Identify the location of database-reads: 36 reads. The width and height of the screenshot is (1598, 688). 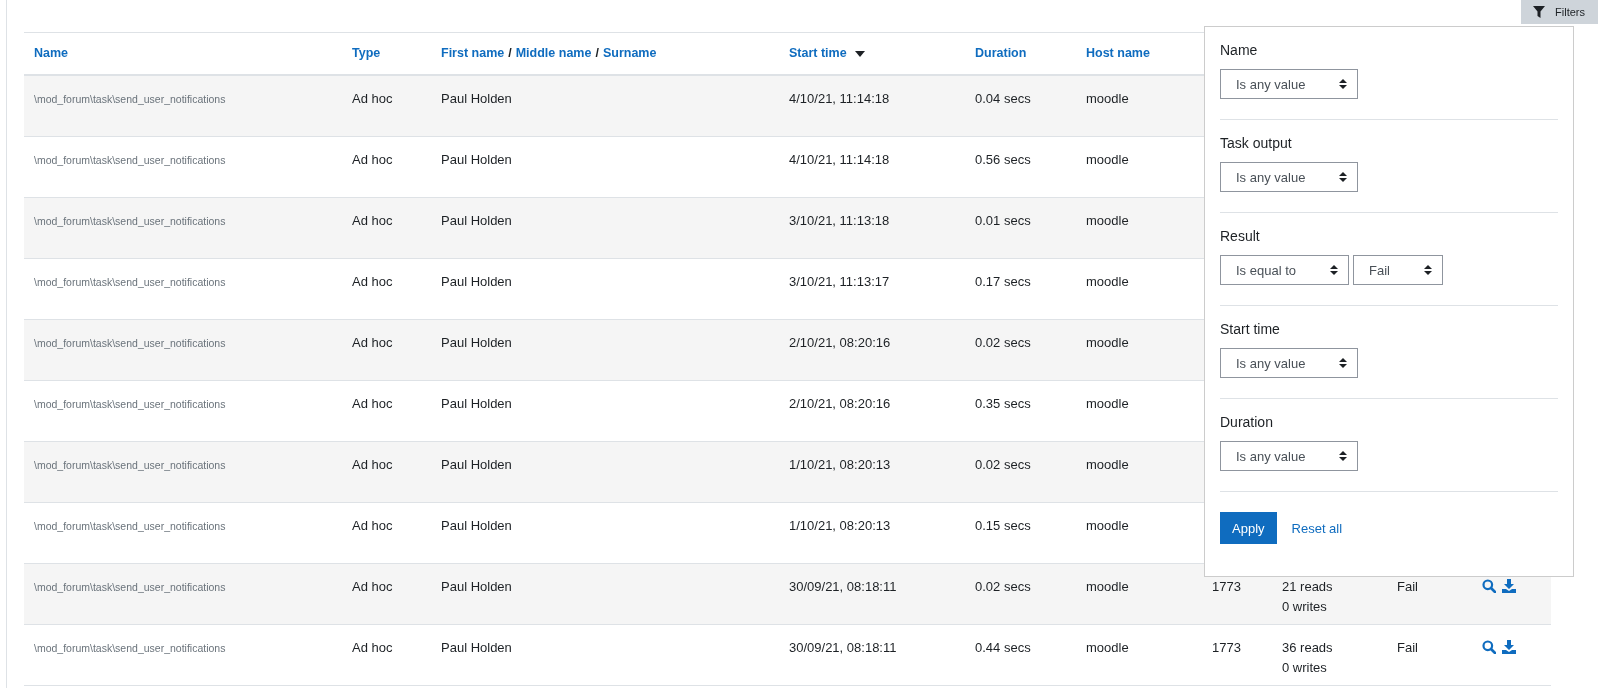
(1308, 648).